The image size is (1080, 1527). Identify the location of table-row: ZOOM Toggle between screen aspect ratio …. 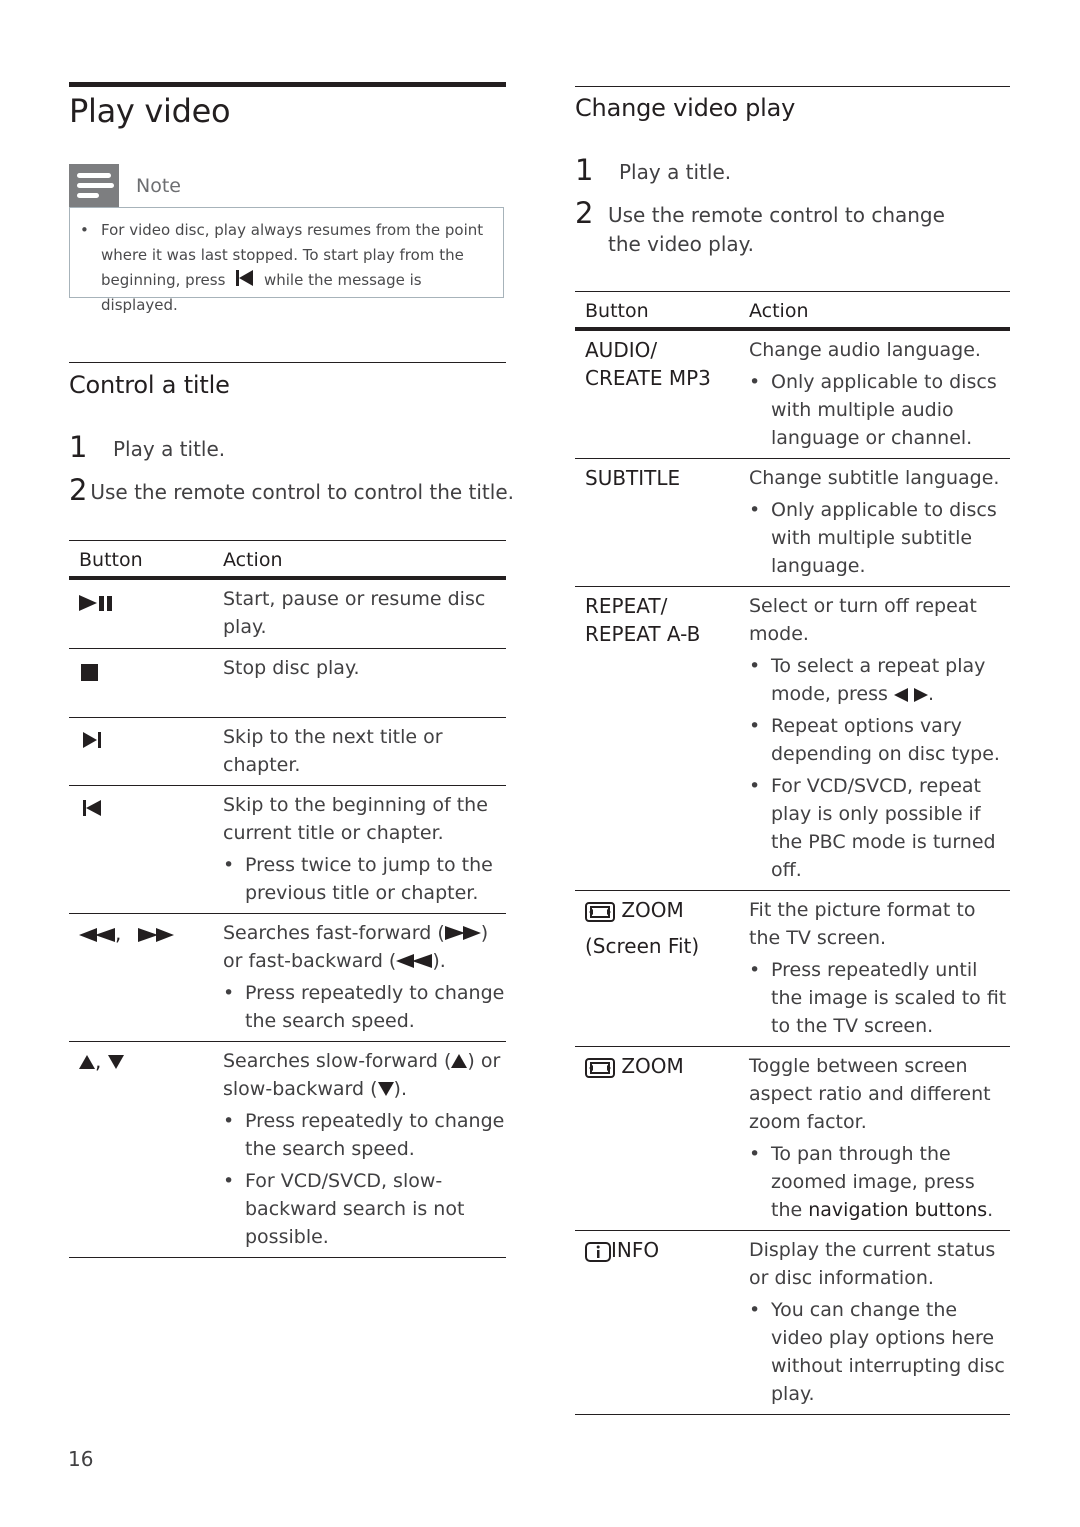
(792, 1138).